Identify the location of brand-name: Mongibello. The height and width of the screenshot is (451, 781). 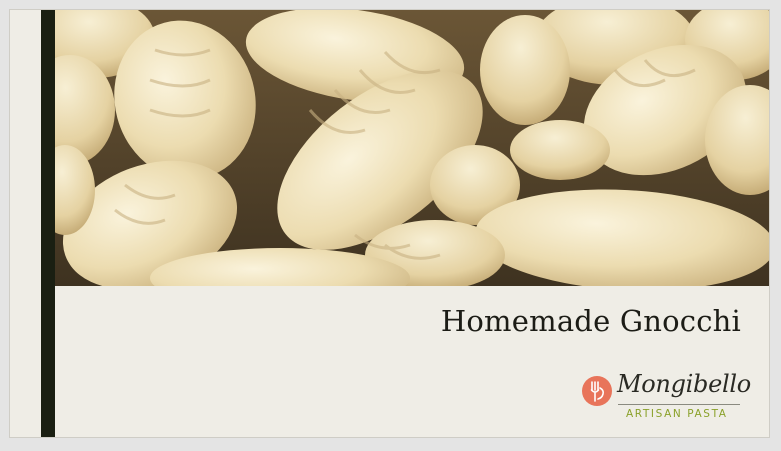
(684, 384).